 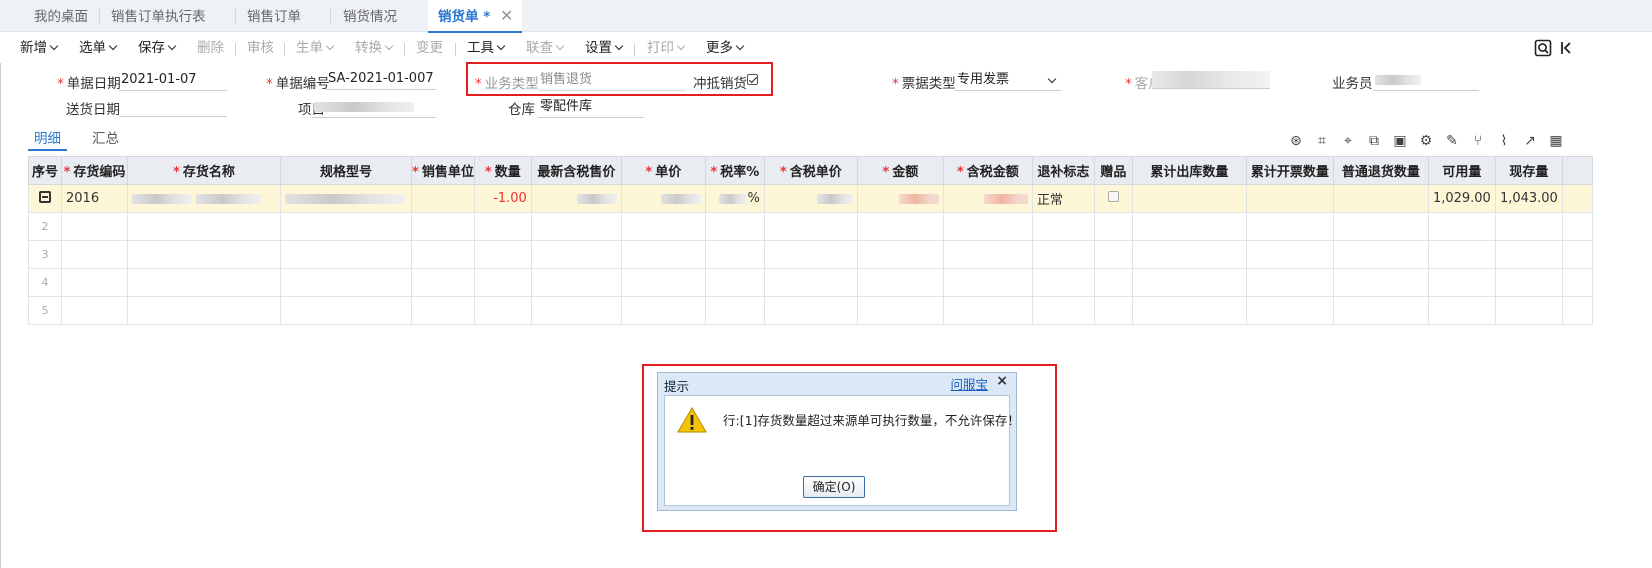 I want to click on offset-checkbox, so click(x=752, y=79).